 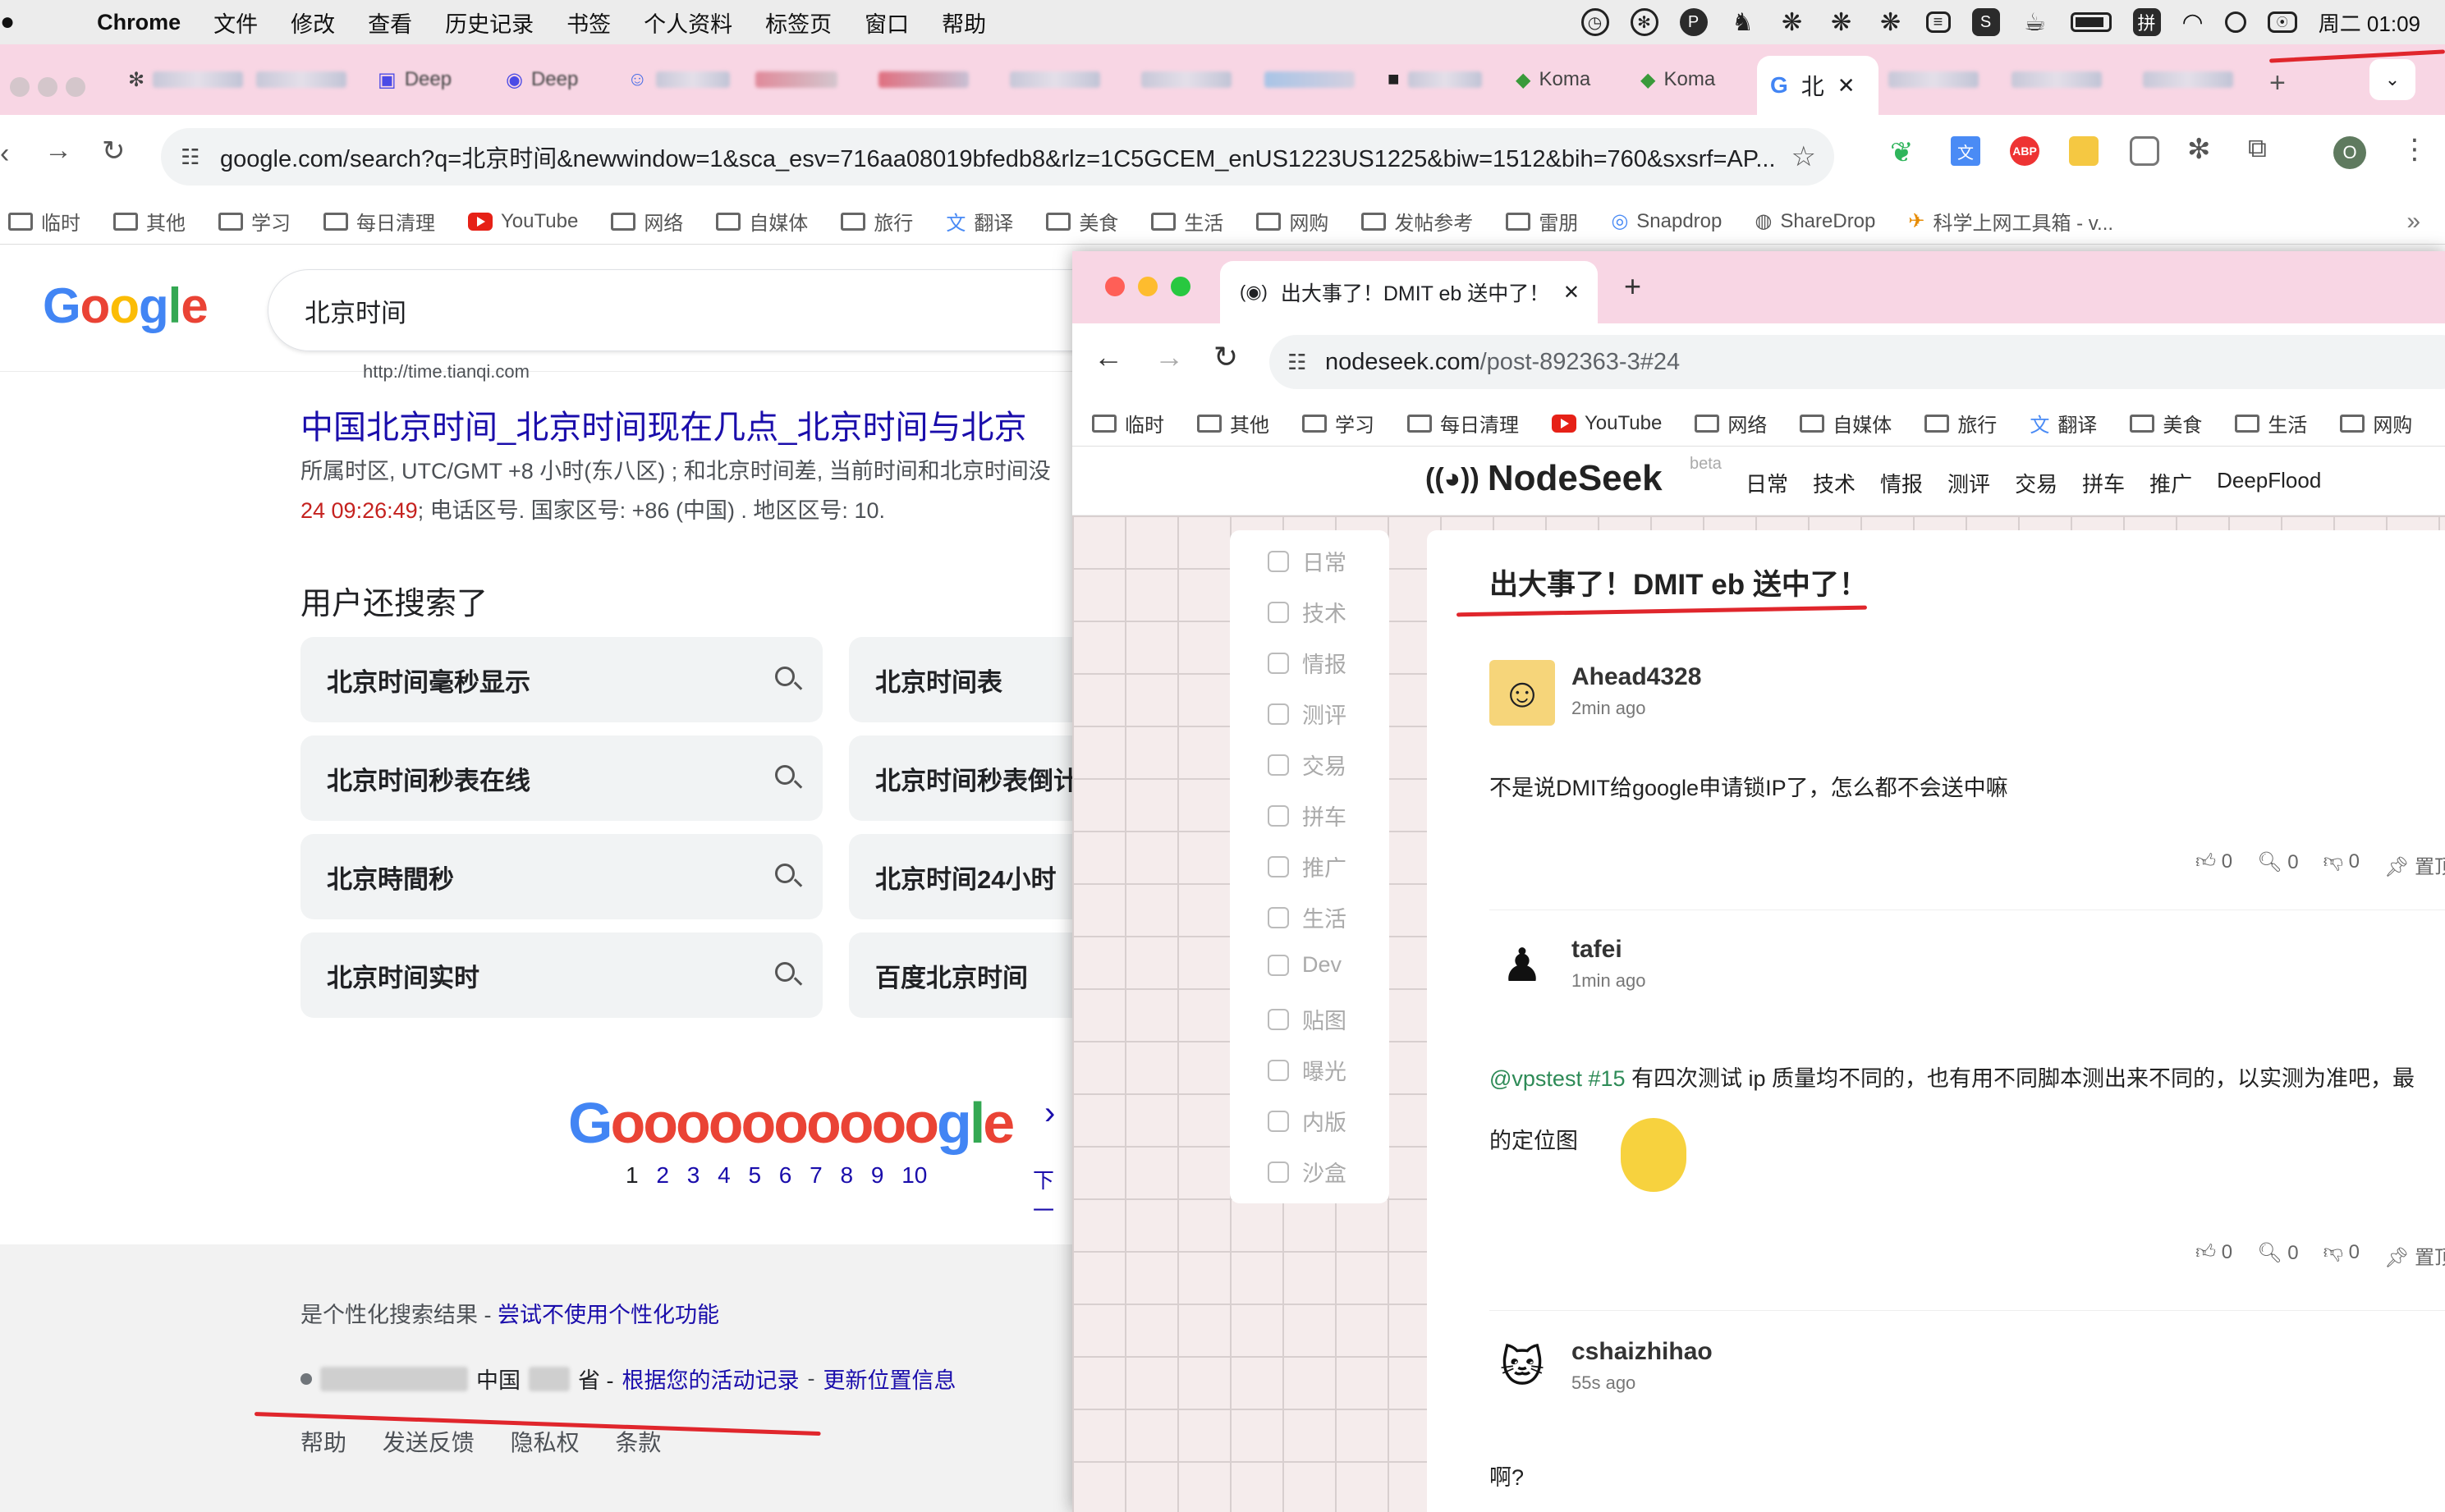 I want to click on related-search-chip: 北京时间表, so click(x=960, y=679).